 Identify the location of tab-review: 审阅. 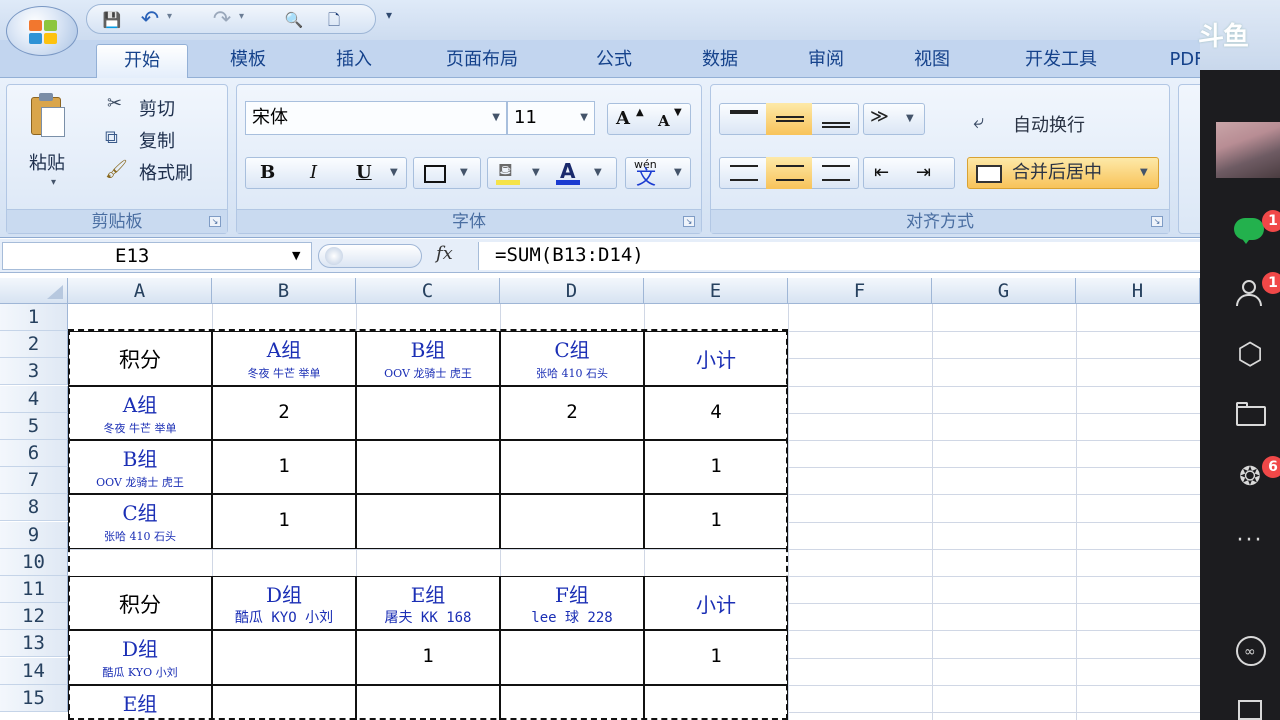
(826, 61).